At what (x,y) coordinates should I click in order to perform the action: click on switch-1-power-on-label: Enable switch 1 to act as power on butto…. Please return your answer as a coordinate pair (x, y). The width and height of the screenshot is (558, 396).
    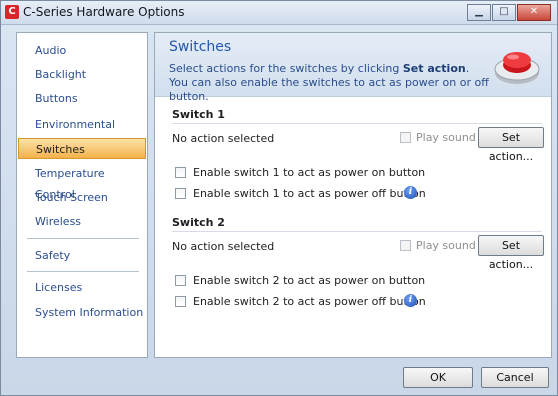
    Looking at the image, I should click on (309, 172).